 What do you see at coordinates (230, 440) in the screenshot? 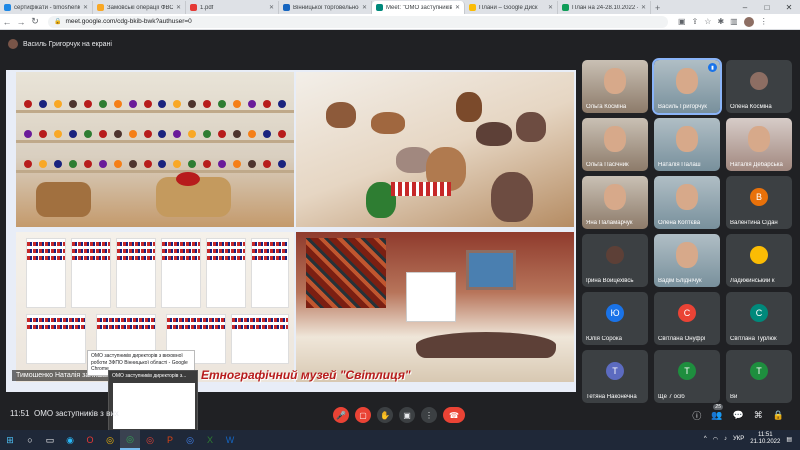
I see `word-icon: W` at bounding box center [230, 440].